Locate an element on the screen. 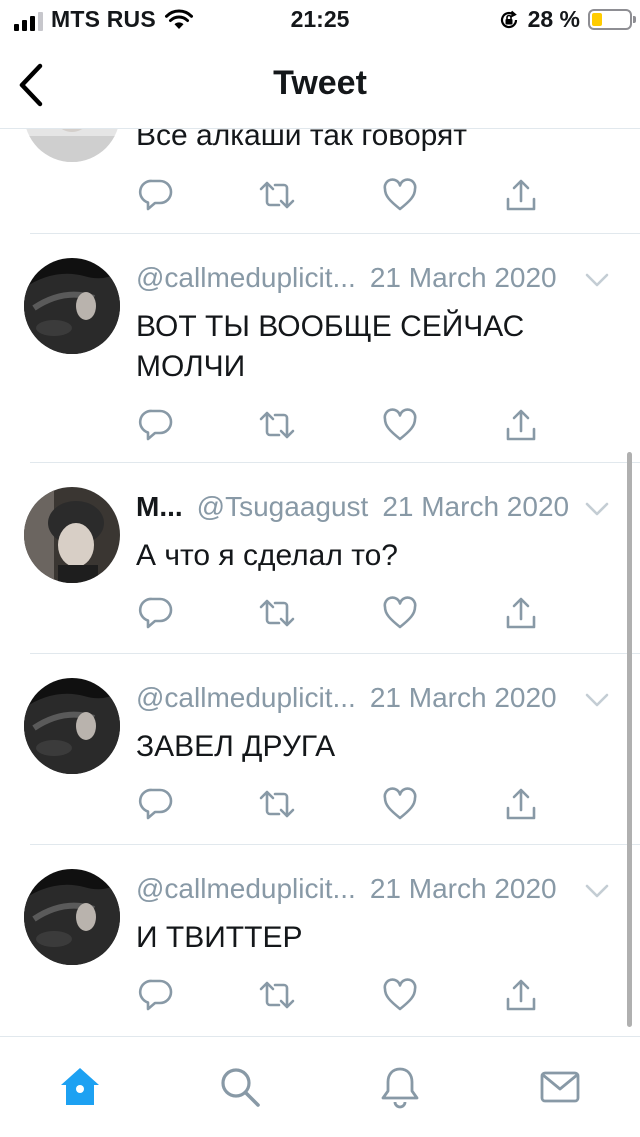 The width and height of the screenshot is (640, 1137). tweet-header: М... @Tsugaagust 21 March 2020 is located at coordinates (352, 507).